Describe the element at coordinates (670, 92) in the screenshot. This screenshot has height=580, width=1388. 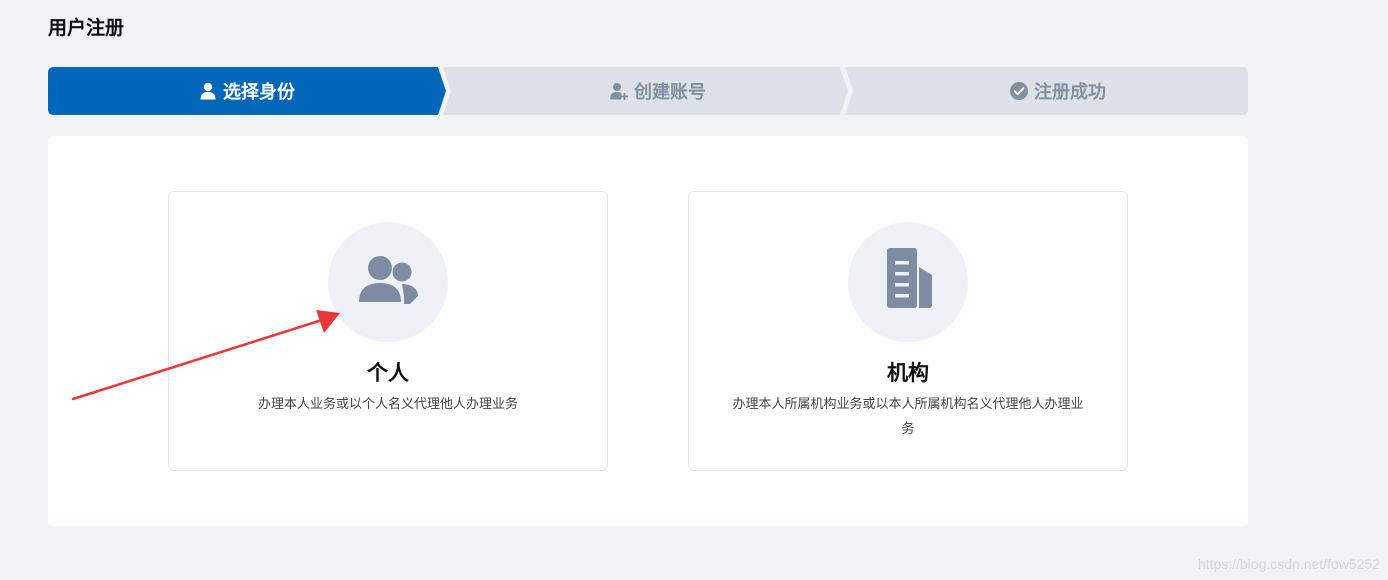
I see `step-label: 创建账号` at that location.